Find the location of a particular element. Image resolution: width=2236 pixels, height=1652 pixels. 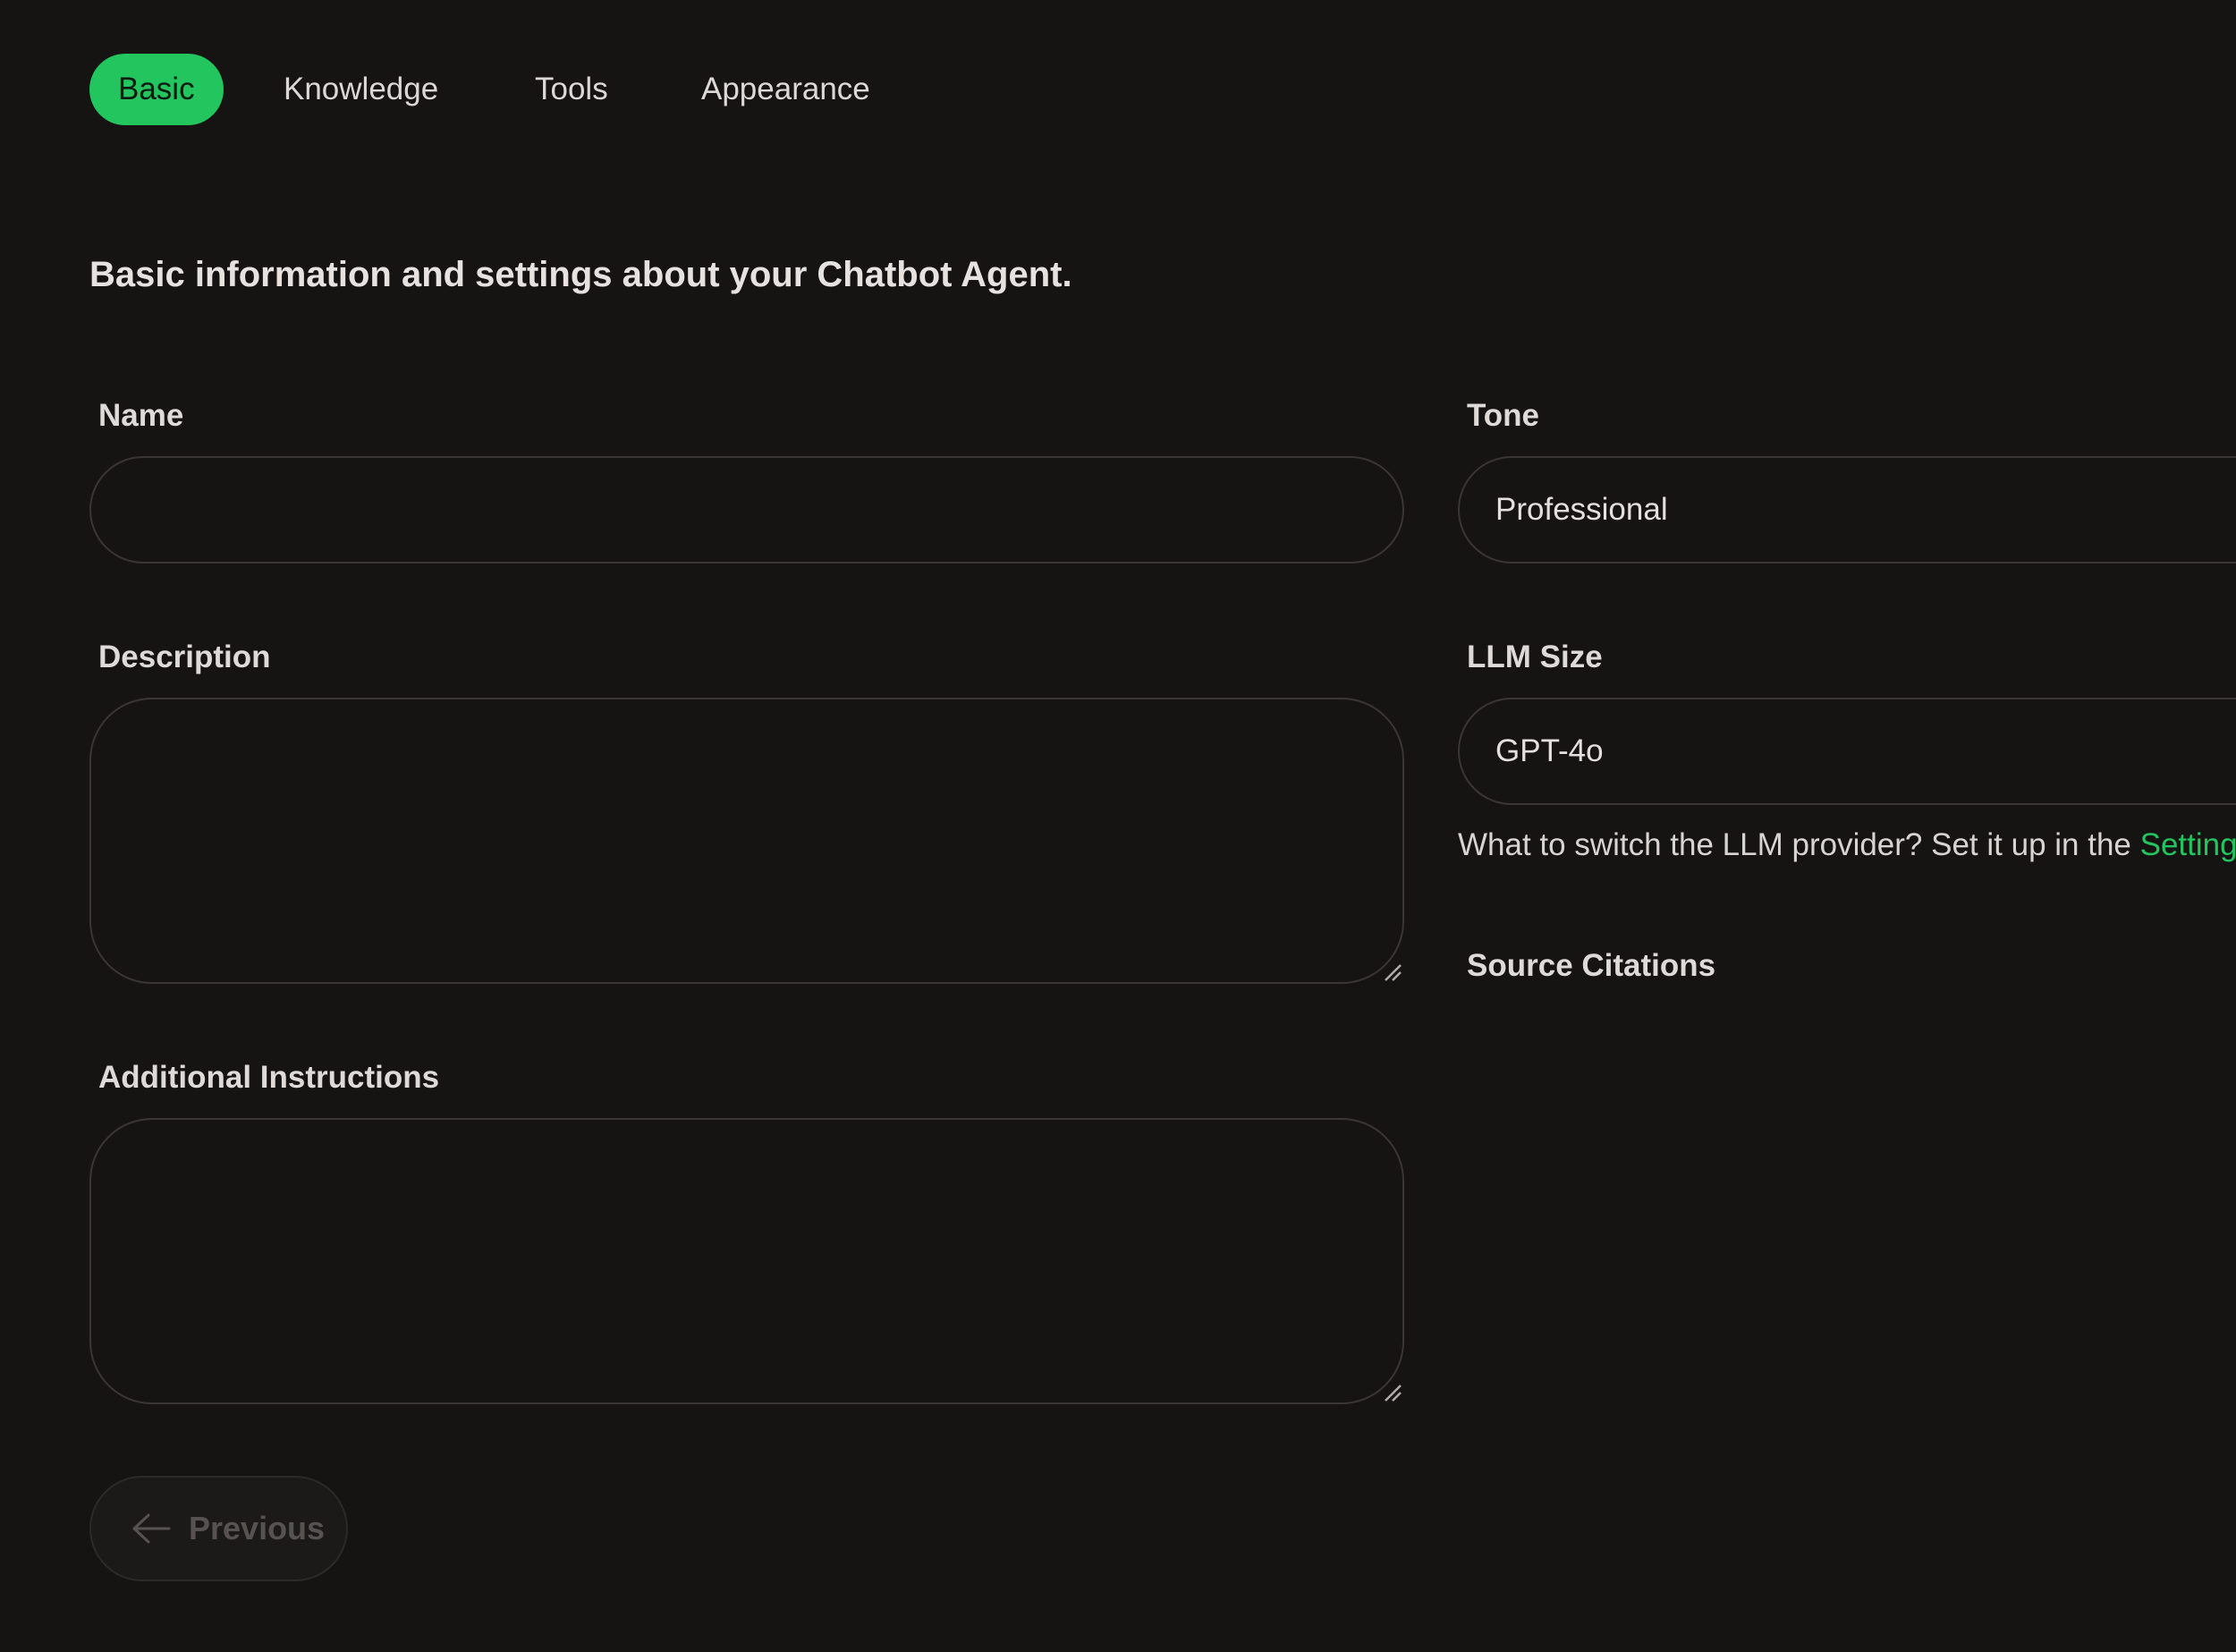

previous-label: Previous is located at coordinates (257, 1528).